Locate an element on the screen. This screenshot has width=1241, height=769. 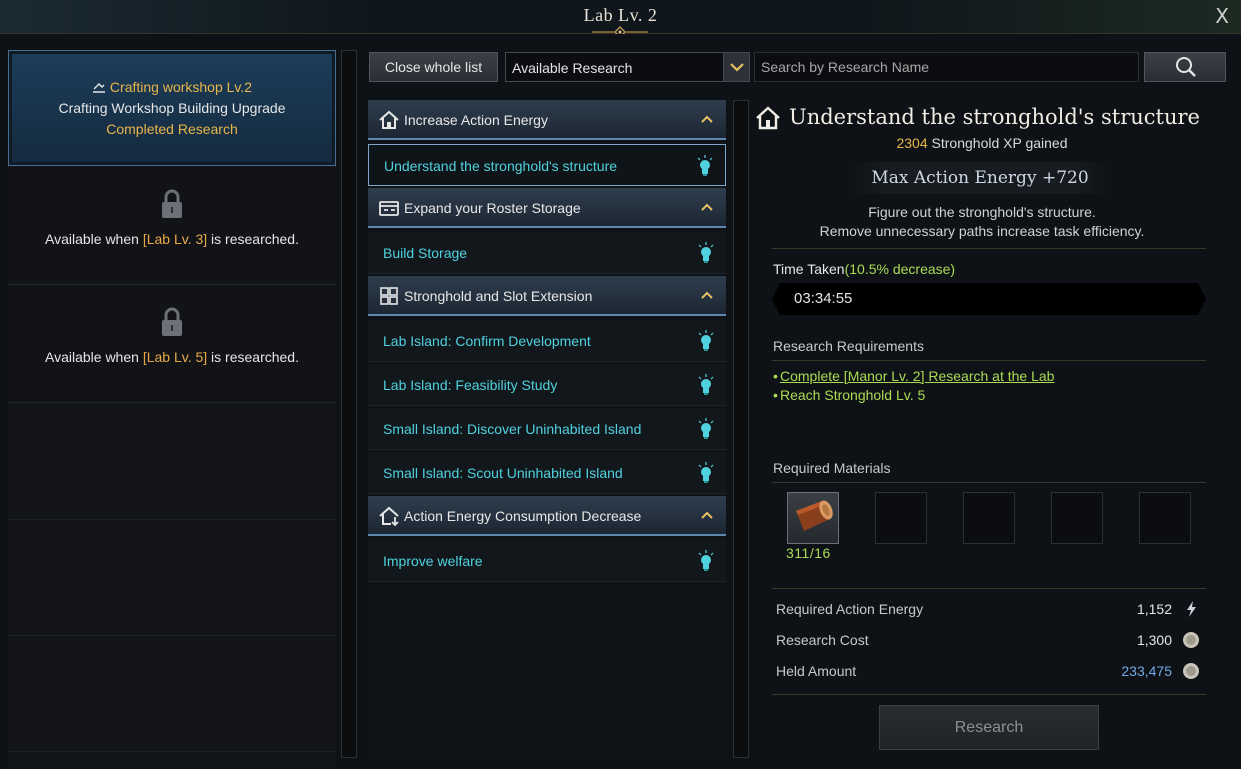
xp-gained: 2304 Stronghold XP gained is located at coordinates (982, 143).